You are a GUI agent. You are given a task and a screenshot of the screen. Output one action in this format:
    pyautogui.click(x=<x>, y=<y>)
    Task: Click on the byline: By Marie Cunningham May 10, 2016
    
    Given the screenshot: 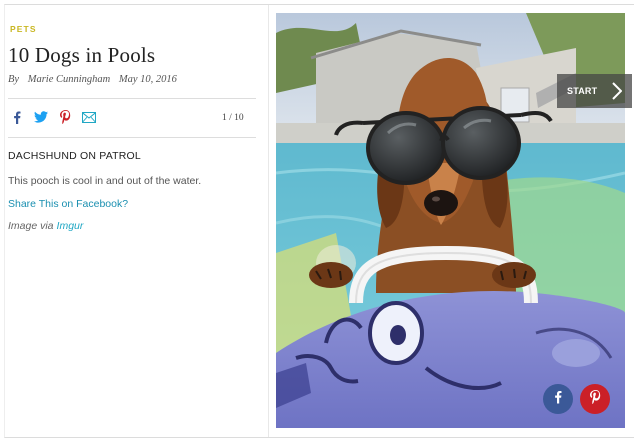 What is the action you would take?
    pyautogui.click(x=95, y=79)
    